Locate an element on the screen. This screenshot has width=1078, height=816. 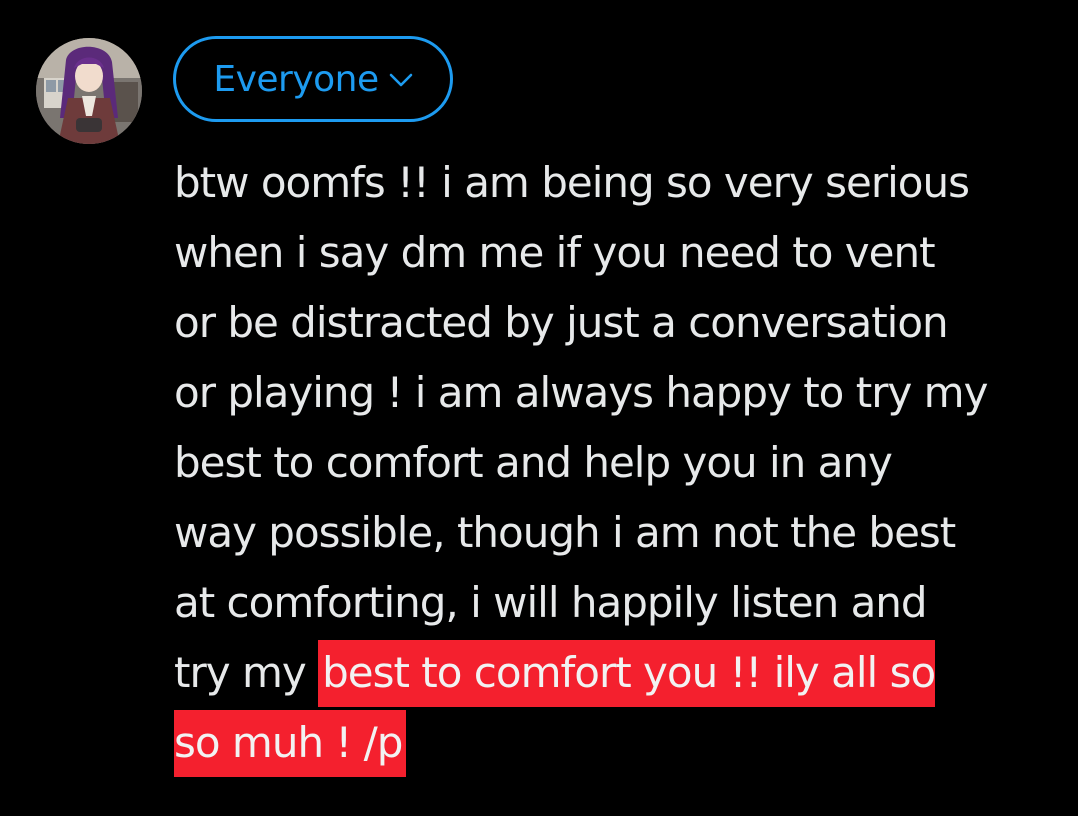
chevron-down-icon is located at coordinates (401, 82).